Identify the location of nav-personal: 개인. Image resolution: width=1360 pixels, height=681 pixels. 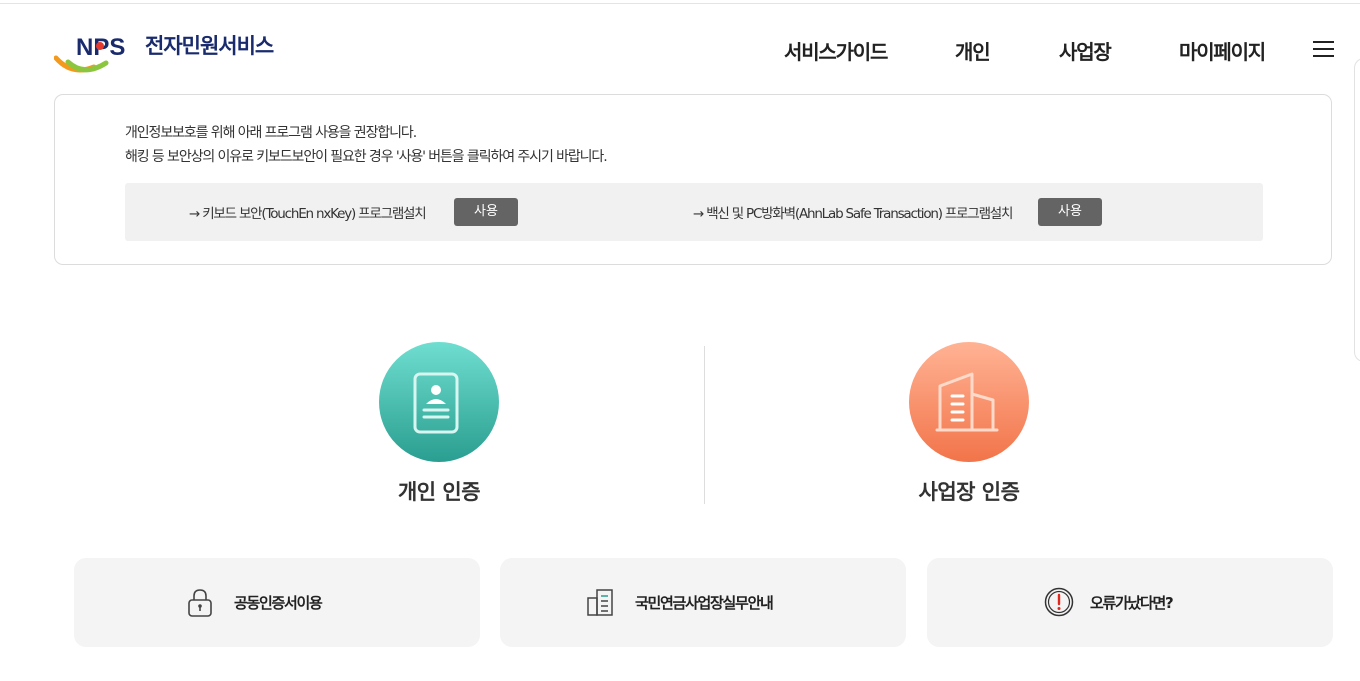
(973, 50).